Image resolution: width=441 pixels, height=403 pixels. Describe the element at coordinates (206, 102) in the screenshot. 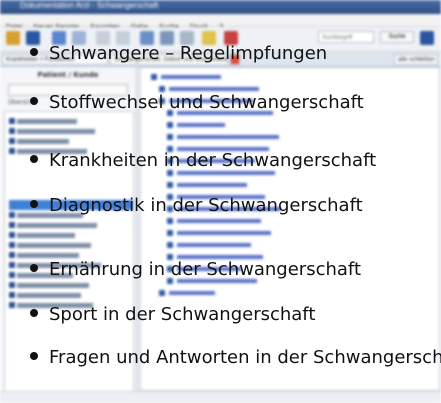

I see `list-item-label: Stoffwechsel und Schwangerschaft` at that location.